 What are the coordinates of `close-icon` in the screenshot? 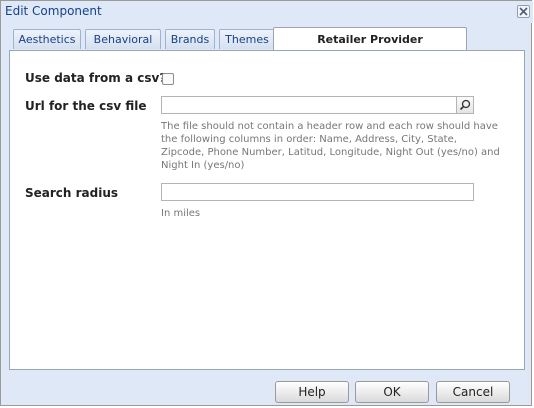 It's located at (523, 11).